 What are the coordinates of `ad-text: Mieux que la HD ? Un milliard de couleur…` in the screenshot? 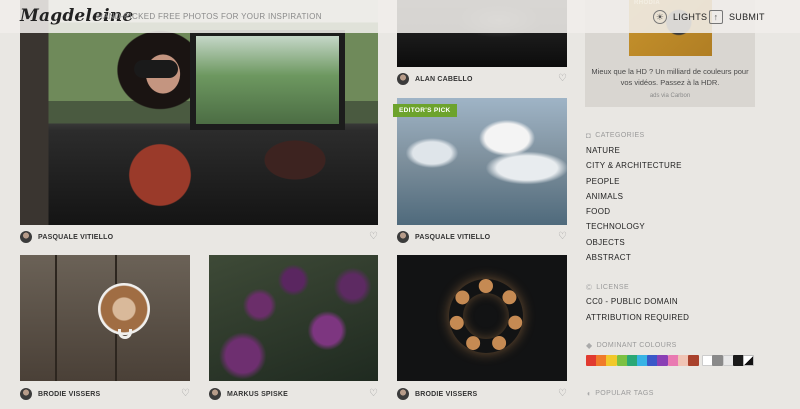 It's located at (670, 77).